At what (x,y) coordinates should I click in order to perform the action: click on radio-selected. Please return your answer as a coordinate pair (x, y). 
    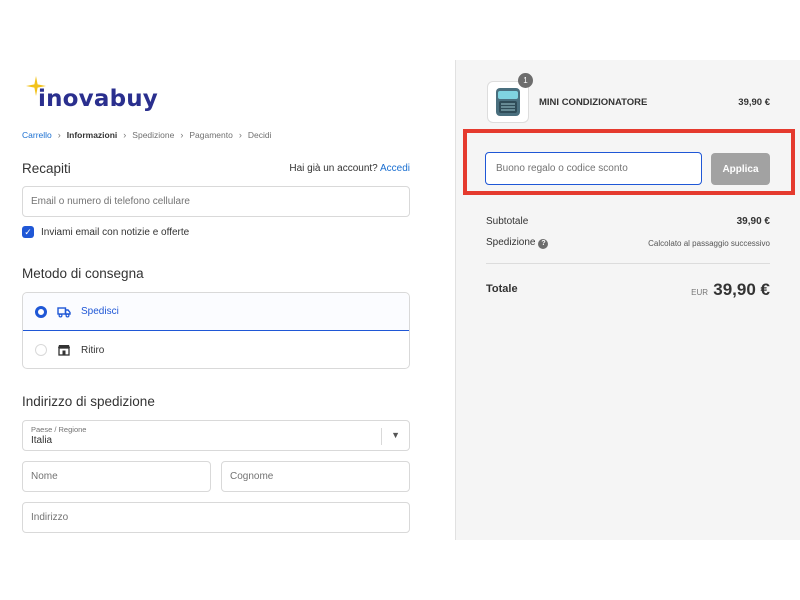
    Looking at the image, I should click on (41, 311).